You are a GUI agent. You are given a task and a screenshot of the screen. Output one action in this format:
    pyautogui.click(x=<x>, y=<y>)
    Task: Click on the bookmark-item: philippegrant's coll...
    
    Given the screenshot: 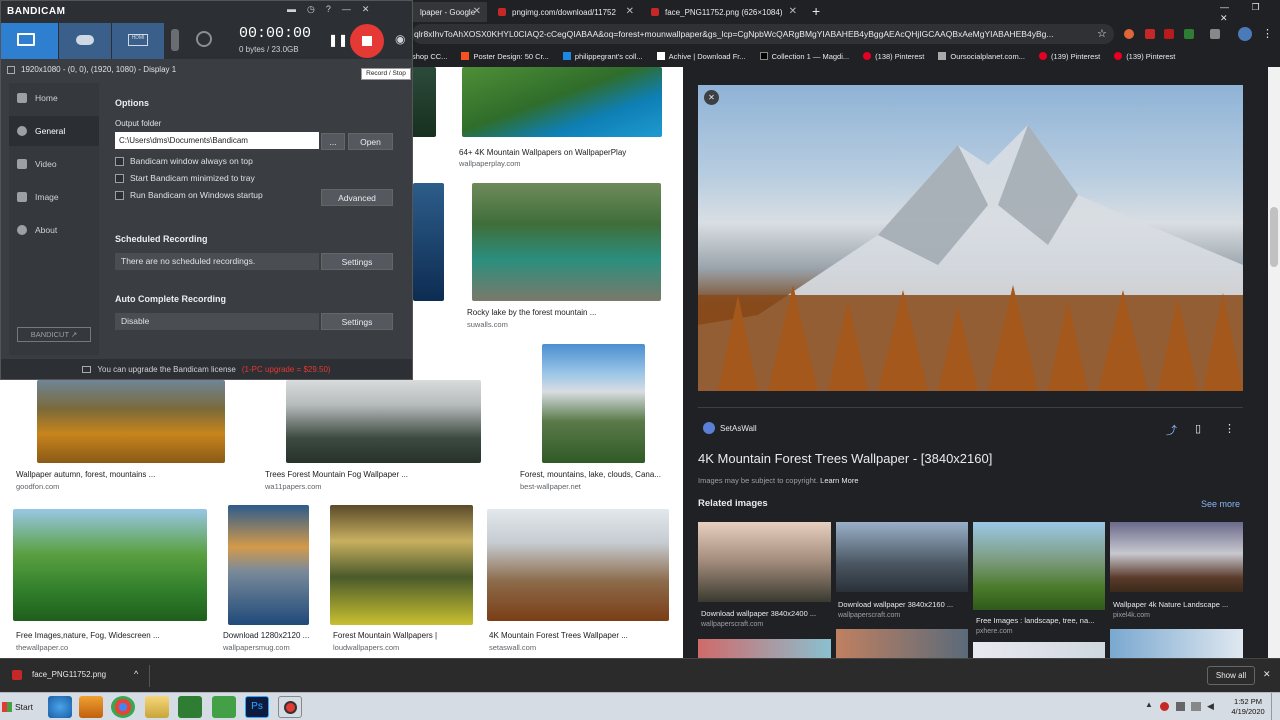 What is the action you would take?
    pyautogui.click(x=602, y=56)
    